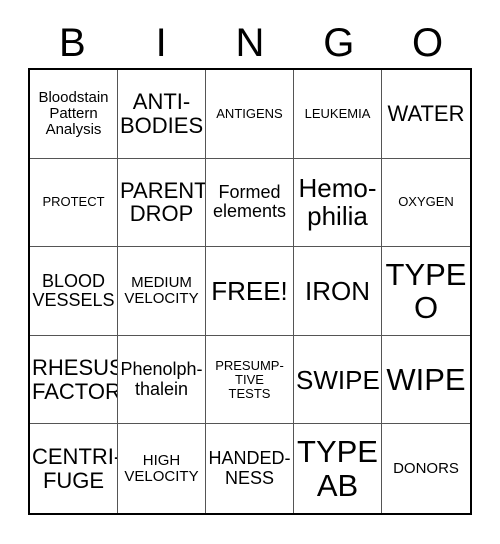  I want to click on bingo-cell-r1c1: Bloodstain Pattern Analysis, so click(74, 114).